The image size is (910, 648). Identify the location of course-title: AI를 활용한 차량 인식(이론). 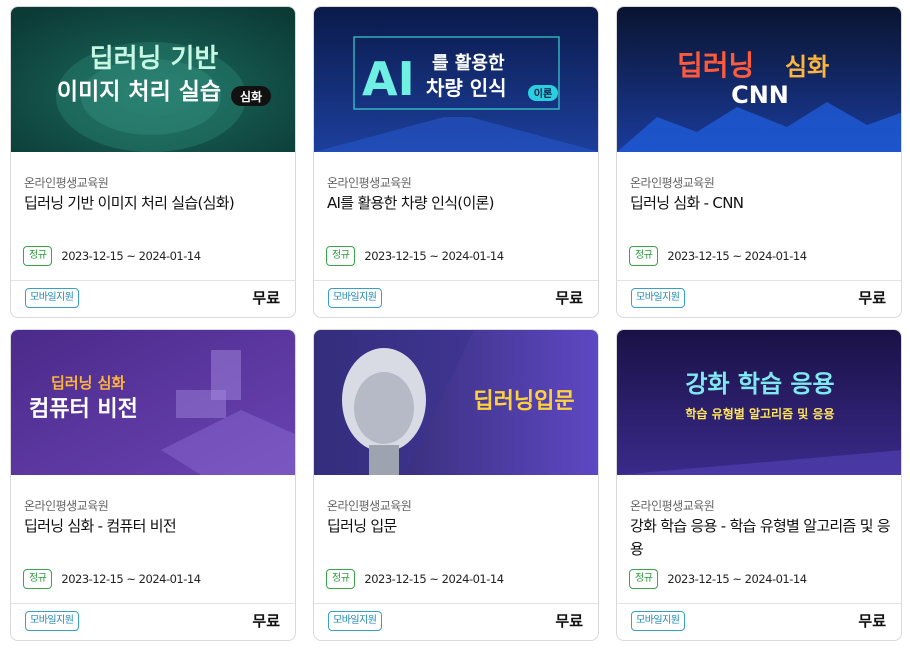
(457, 203).